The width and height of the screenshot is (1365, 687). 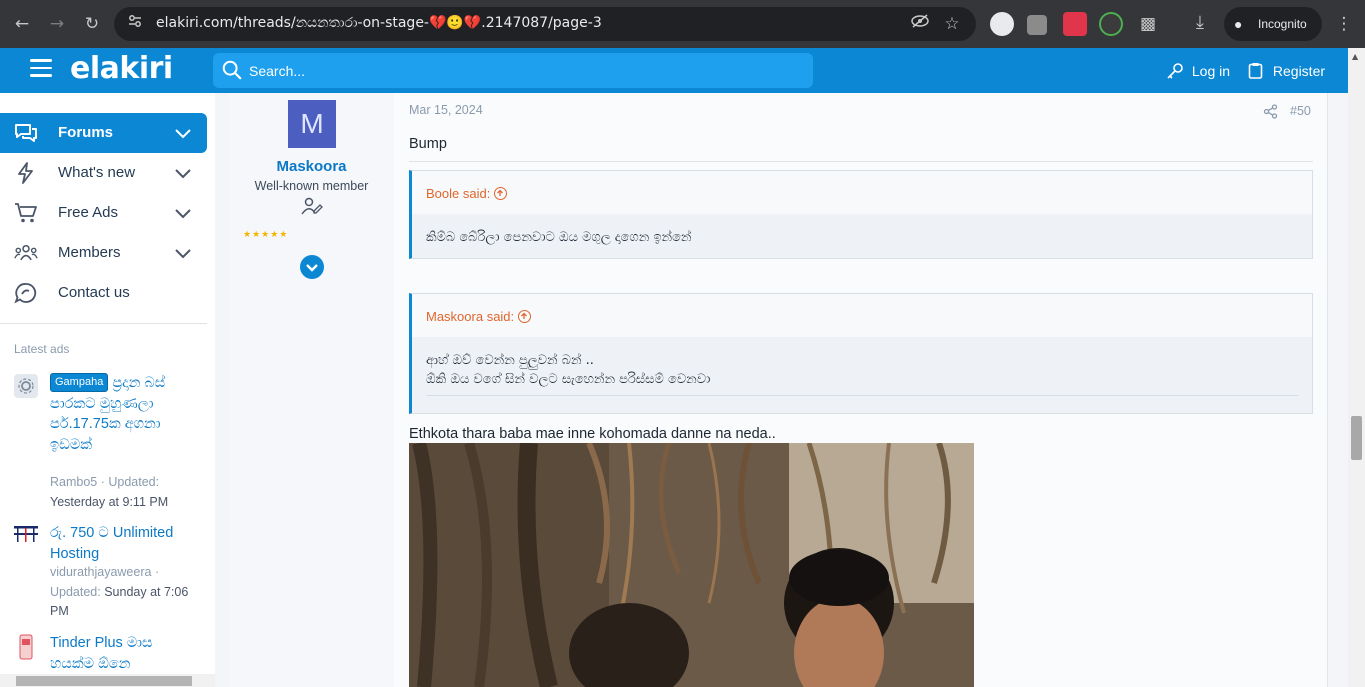 I want to click on ad-author: Rambo5, so click(x=73, y=482).